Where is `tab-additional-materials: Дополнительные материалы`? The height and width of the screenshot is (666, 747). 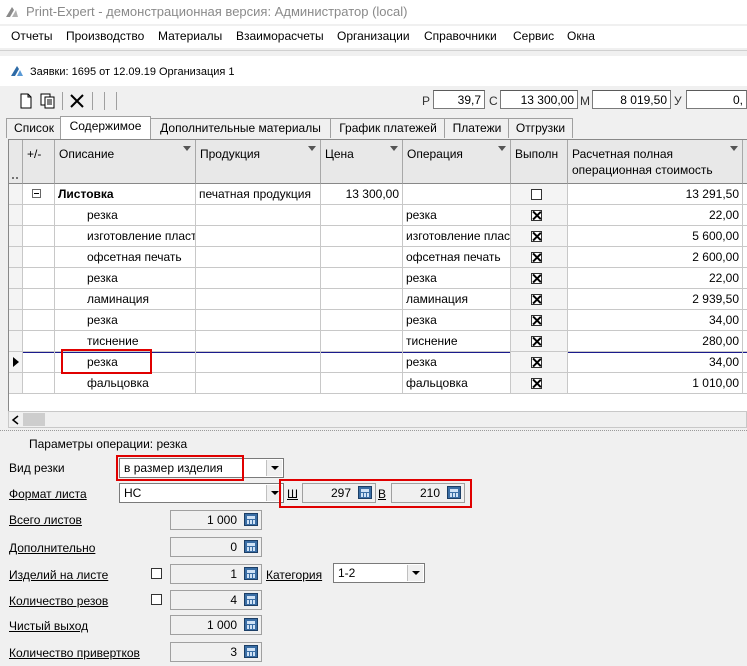
tab-additional-materials: Дополнительные материалы is located at coordinates (240, 128).